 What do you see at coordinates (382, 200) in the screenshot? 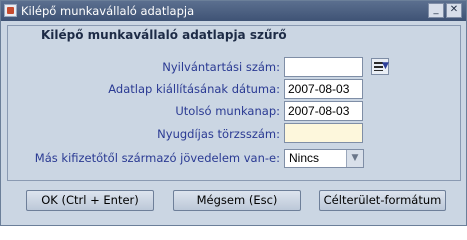
I see `target-format-button: Célterület-formátum` at bounding box center [382, 200].